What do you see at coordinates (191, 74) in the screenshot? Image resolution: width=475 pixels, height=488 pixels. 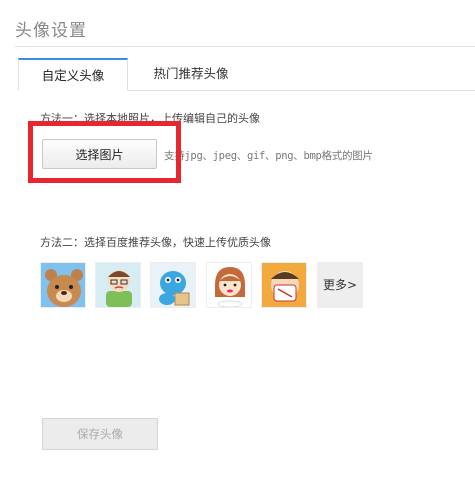 I see `tab-popular-avatars: 热门推荐头像` at bounding box center [191, 74].